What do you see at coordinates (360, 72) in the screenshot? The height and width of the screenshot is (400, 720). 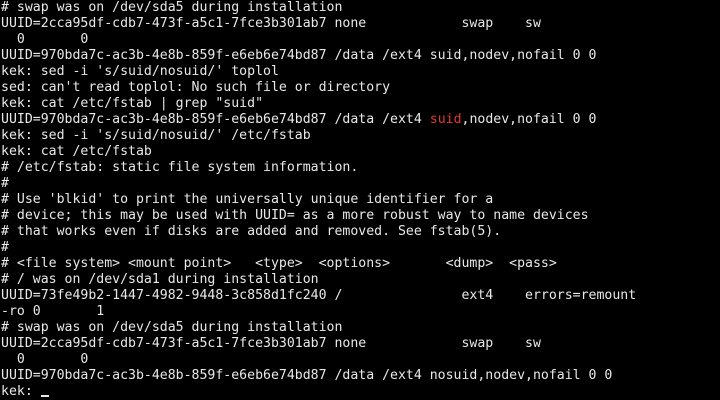 I see `terminal-line: kek: sed -i 's/suid/nosuid/' toplol` at bounding box center [360, 72].